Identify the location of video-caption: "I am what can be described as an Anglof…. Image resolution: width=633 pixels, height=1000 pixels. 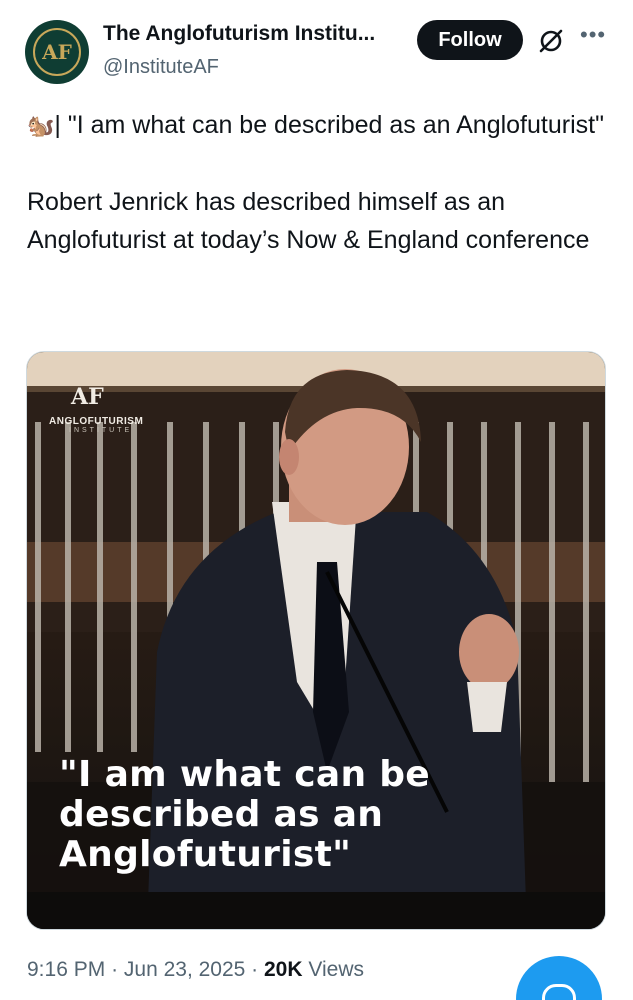
(245, 814).